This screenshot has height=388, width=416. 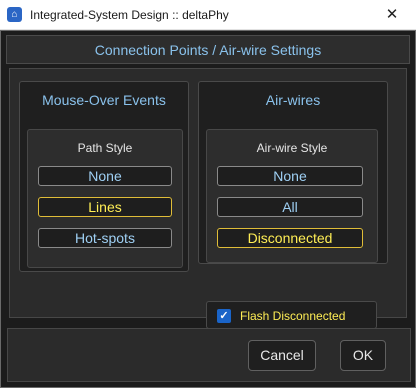 What do you see at coordinates (290, 207) in the screenshot?
I see `air-wire-style-all-button: All` at bounding box center [290, 207].